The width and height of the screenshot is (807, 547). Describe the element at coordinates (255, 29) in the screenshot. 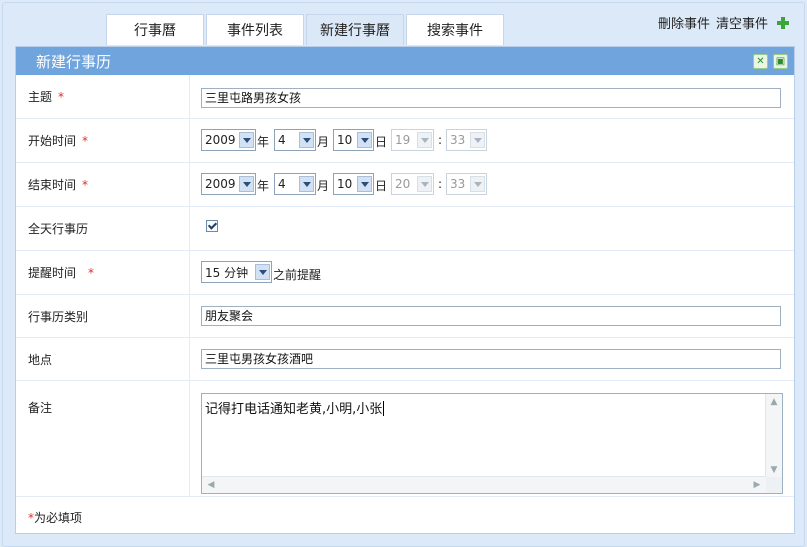

I see `tab-event-list: 事件列表` at that location.